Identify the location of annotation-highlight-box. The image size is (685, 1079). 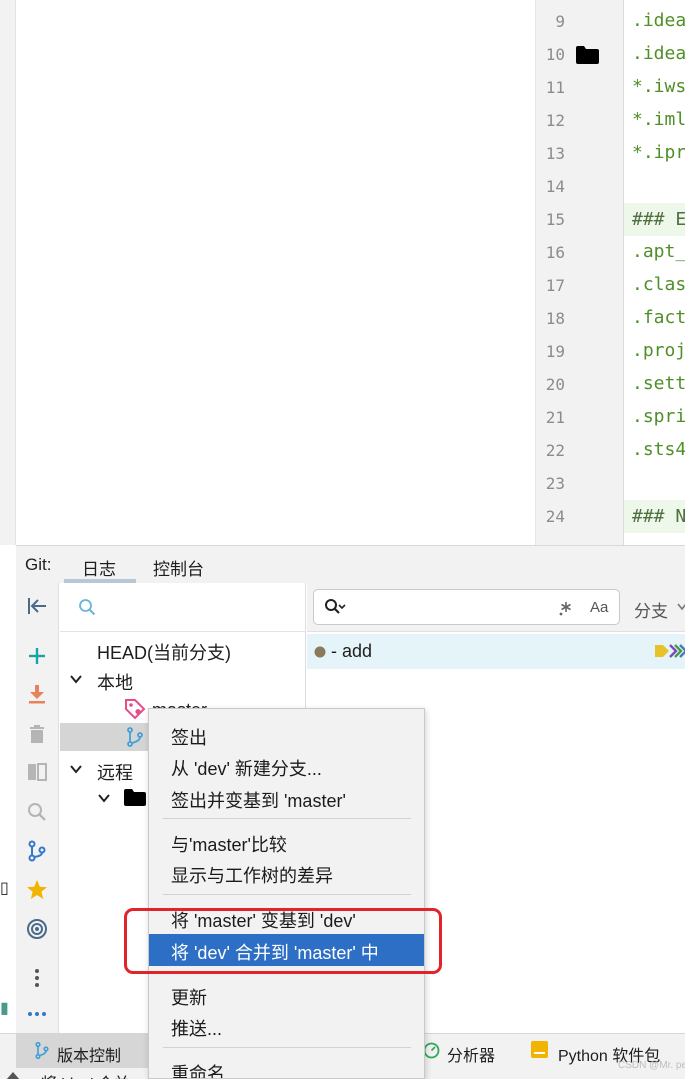
(283, 941).